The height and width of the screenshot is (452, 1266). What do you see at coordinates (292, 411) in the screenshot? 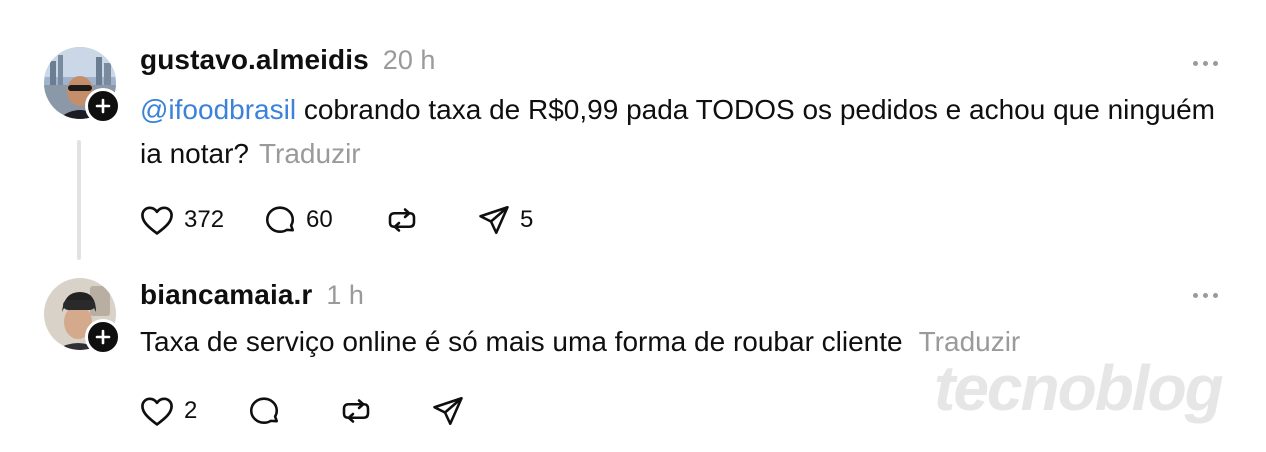
I see `reply-button` at bounding box center [292, 411].